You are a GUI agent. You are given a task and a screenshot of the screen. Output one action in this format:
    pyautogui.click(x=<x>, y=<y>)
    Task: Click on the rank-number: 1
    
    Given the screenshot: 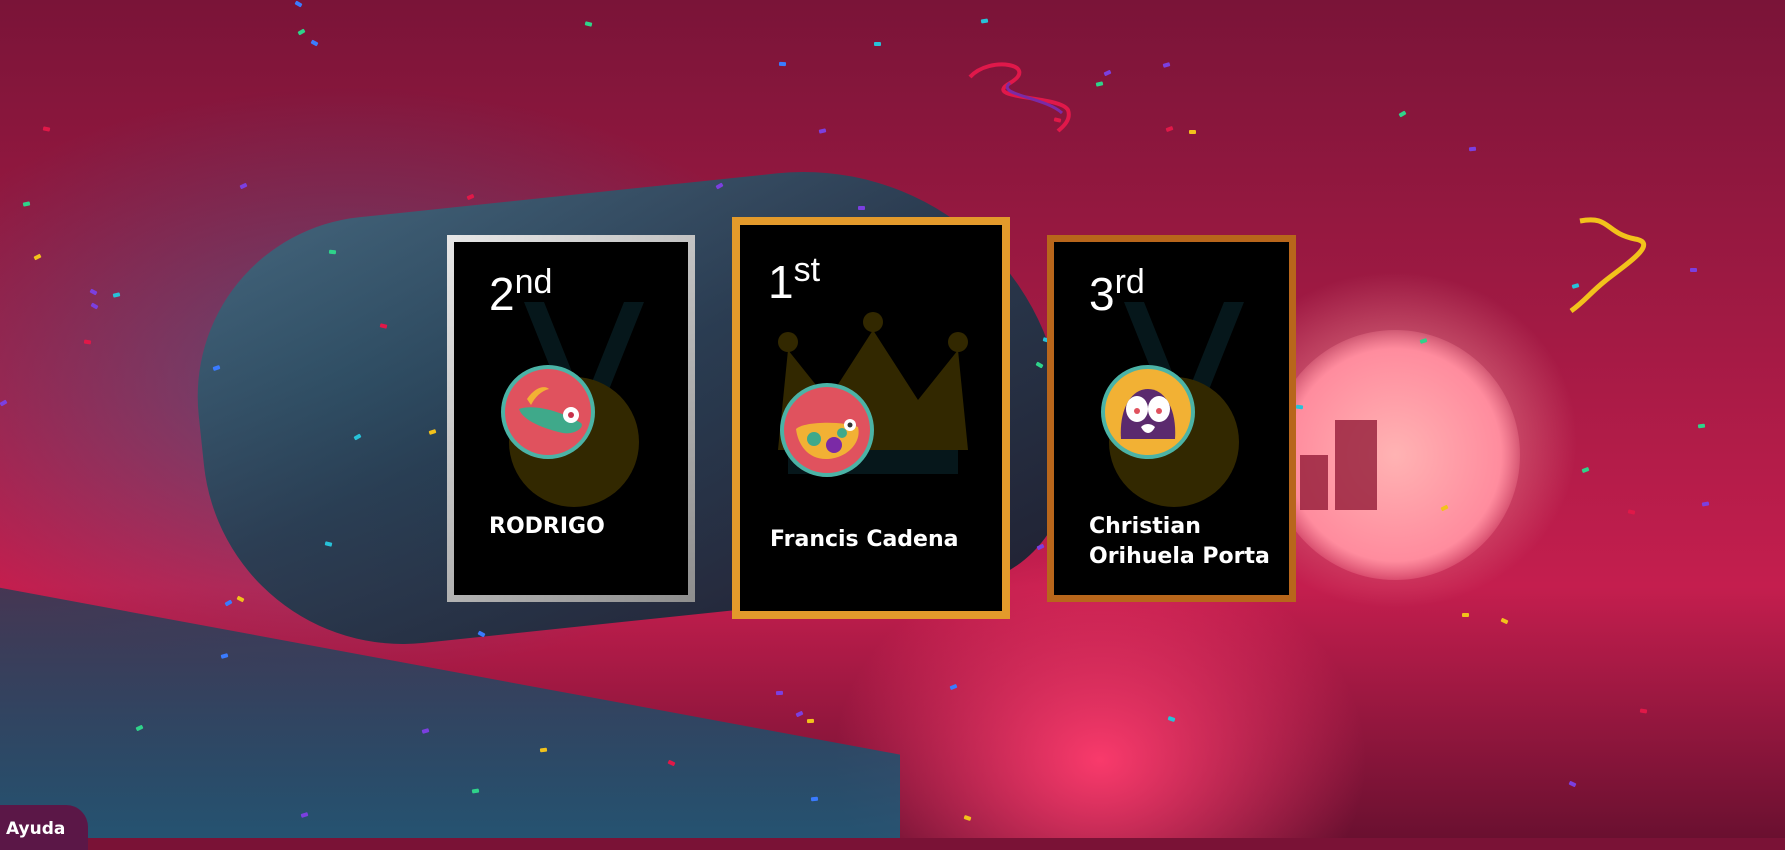 What is the action you would take?
    pyautogui.click(x=781, y=282)
    